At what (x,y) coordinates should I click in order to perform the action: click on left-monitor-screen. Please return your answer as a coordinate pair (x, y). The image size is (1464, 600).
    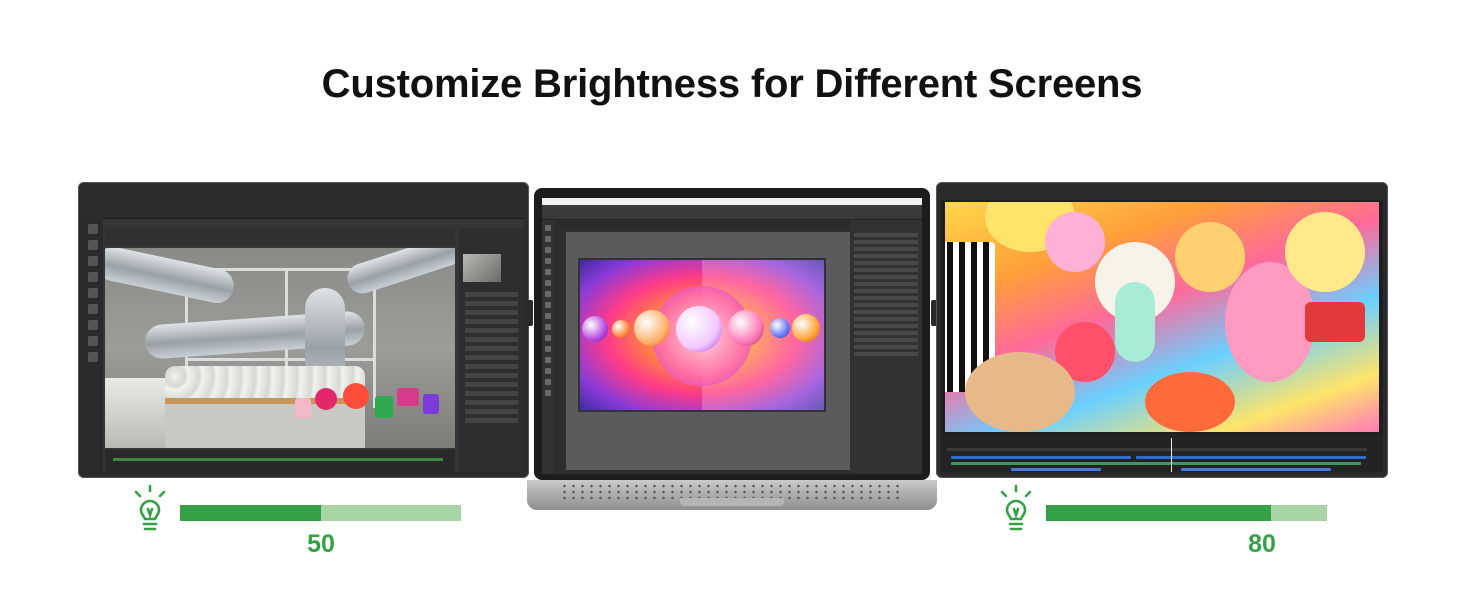
    Looking at the image, I should click on (303, 330).